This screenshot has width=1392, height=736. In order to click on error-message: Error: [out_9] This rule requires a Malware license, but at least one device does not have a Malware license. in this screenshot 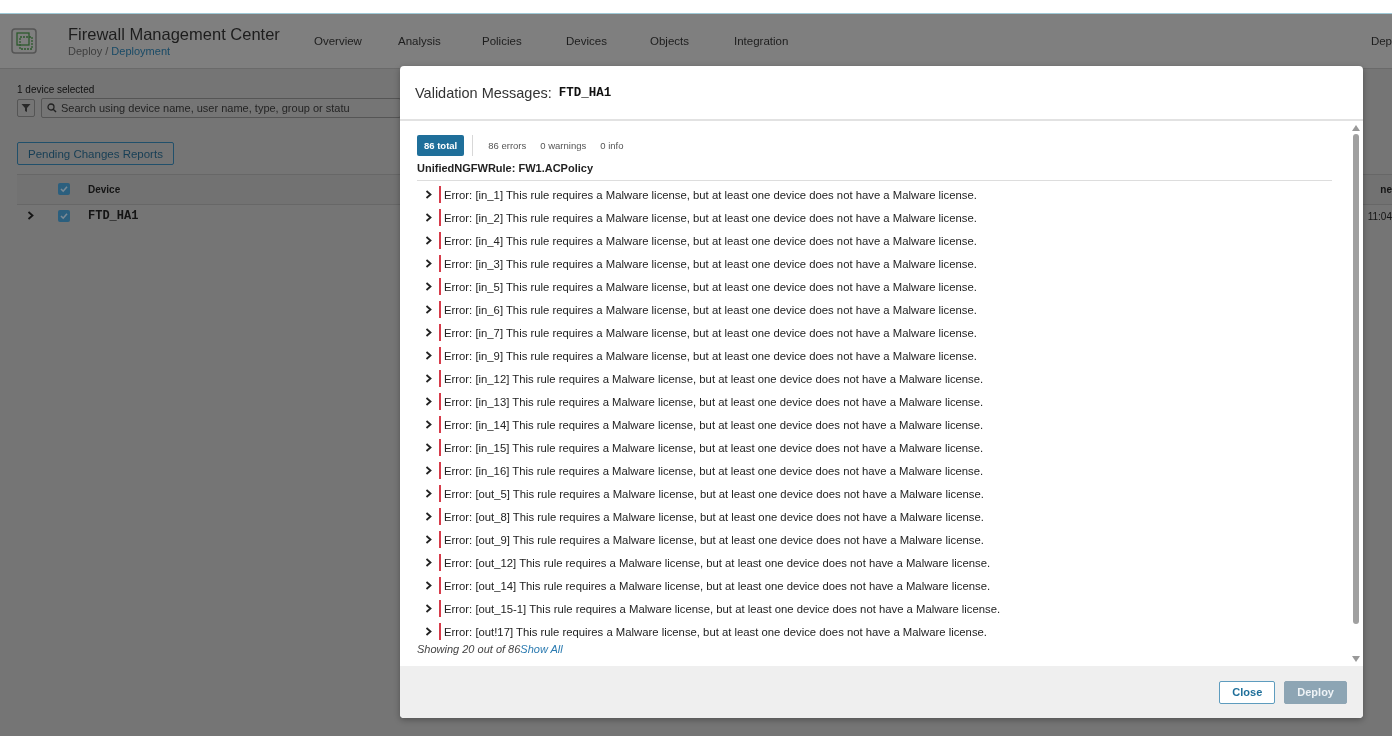, I will do `click(714, 539)`.